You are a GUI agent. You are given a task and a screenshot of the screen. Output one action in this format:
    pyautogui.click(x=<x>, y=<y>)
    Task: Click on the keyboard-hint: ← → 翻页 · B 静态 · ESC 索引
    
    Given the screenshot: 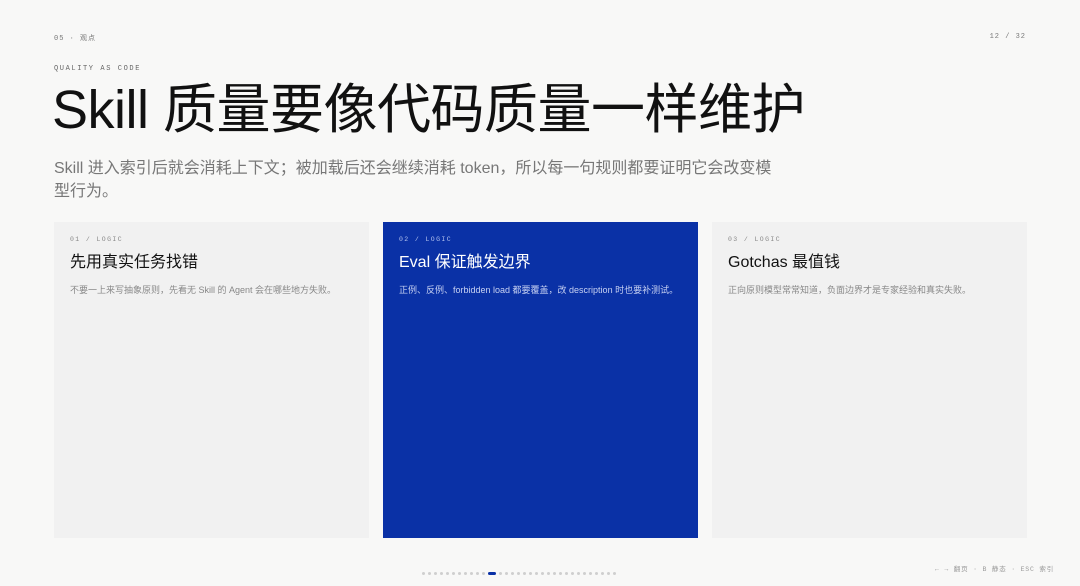 What is the action you would take?
    pyautogui.click(x=994, y=569)
    